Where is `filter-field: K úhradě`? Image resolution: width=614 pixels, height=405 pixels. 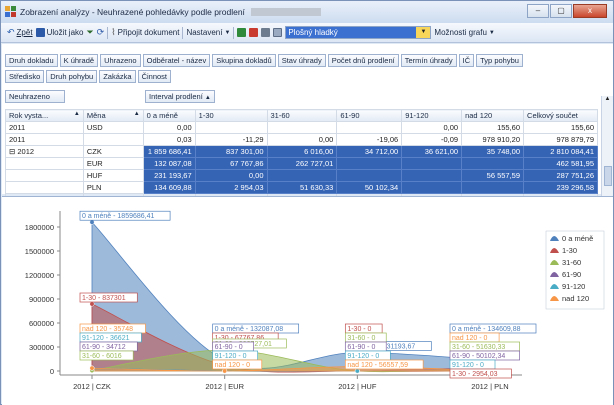 filter-field: K úhradě is located at coordinates (79, 60).